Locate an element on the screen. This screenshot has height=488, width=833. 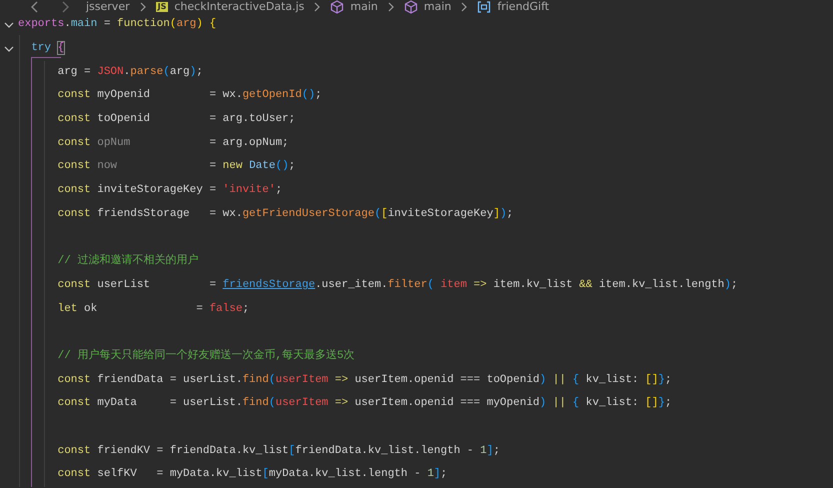
code-line: const friendKV = friendData.kv_list[friendData.kv_list.length - 1]; is located at coordinates (278, 451).